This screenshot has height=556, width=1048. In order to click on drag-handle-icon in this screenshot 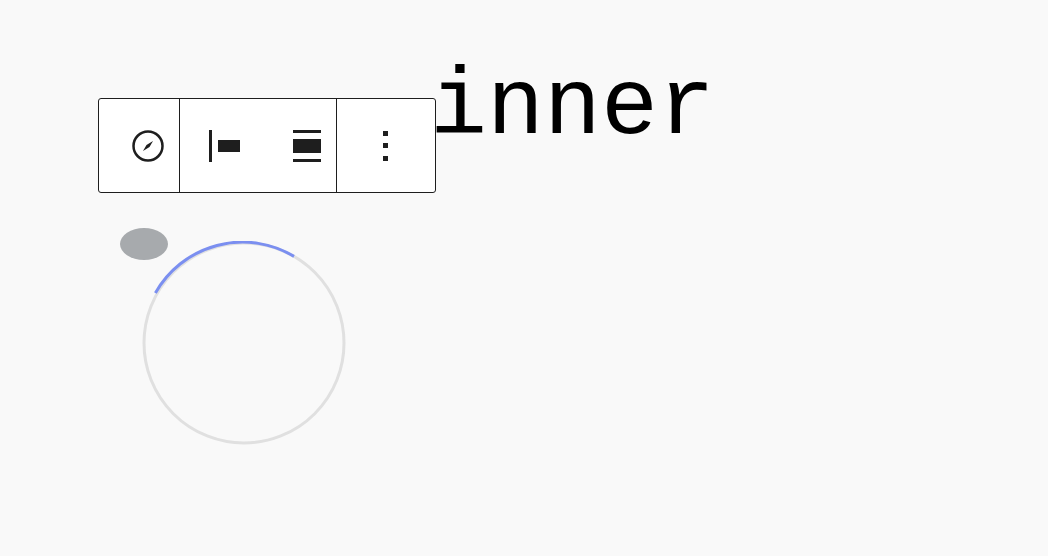, I will do `click(144, 244)`.